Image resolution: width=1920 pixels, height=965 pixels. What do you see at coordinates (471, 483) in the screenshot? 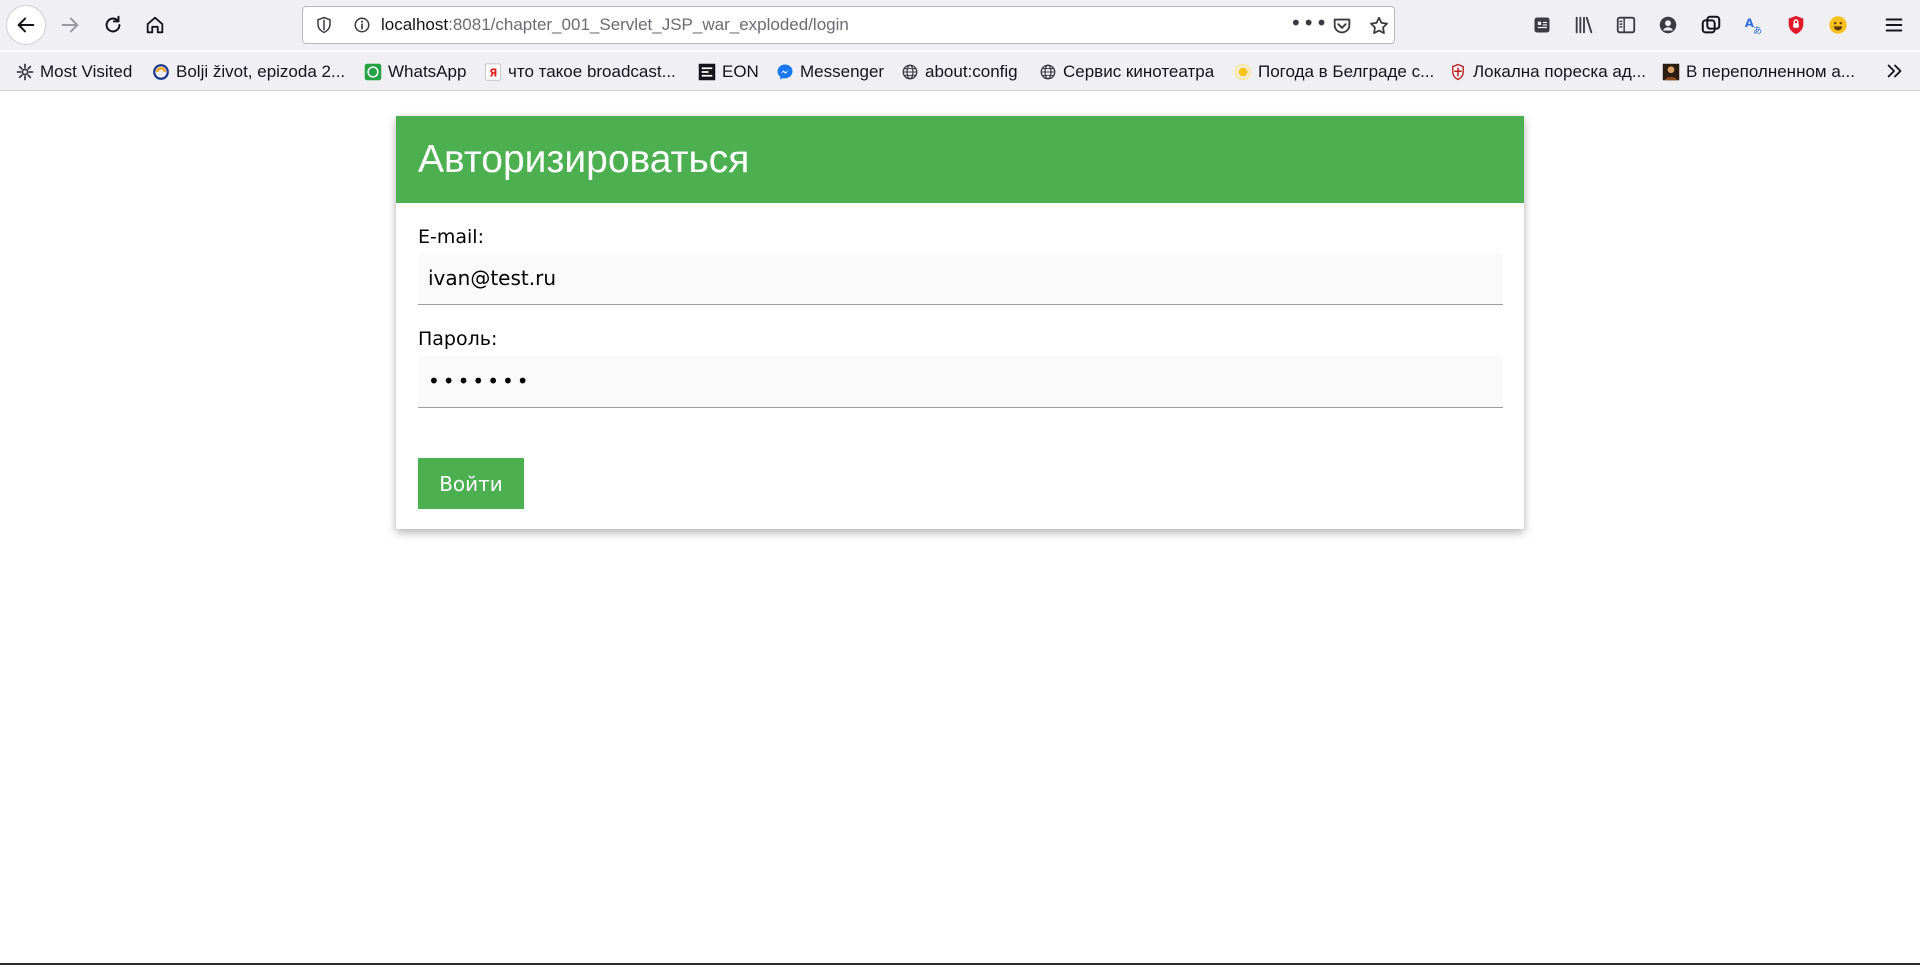
I see `login-submit-button: Войти` at bounding box center [471, 483].